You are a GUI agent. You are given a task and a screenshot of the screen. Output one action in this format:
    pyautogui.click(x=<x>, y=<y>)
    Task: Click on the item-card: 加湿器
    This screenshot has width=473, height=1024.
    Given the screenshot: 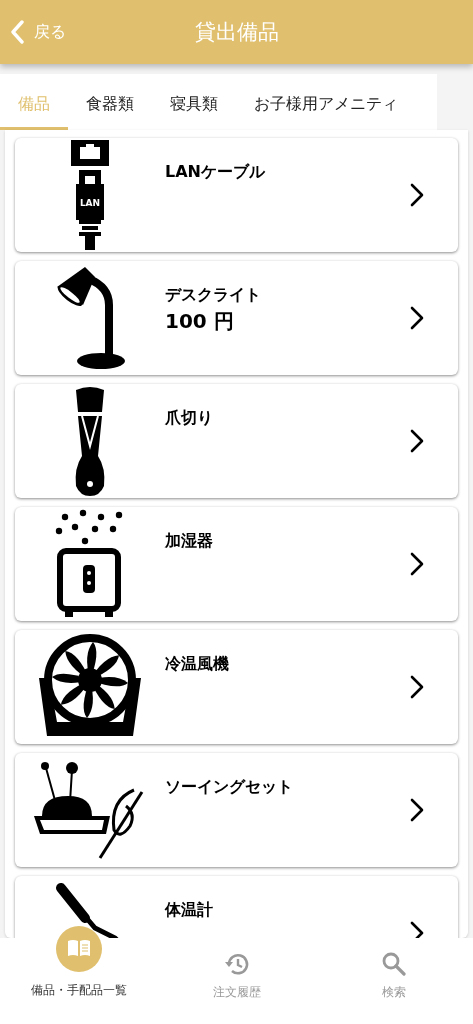 What is the action you would take?
    pyautogui.click(x=236, y=564)
    